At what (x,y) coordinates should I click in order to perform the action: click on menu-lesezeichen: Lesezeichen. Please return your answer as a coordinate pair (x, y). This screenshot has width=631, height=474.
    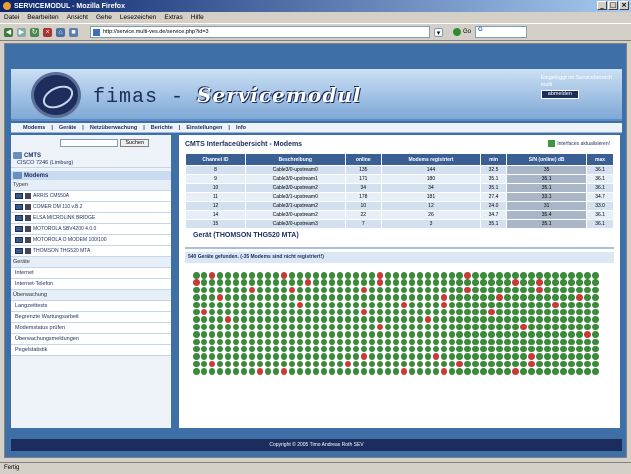
    Looking at the image, I should click on (138, 17).